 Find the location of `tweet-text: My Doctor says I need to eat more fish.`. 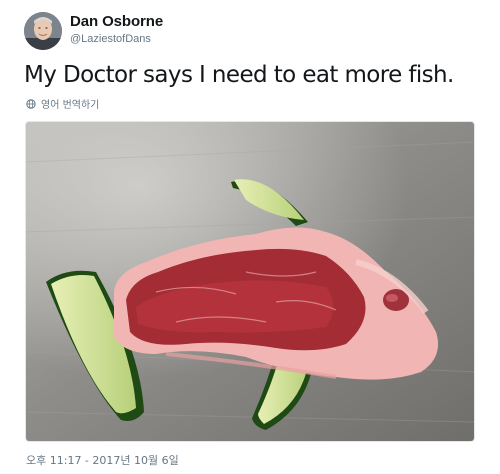

tweet-text: My Doctor says I need to eat more fish. is located at coordinates (239, 75).